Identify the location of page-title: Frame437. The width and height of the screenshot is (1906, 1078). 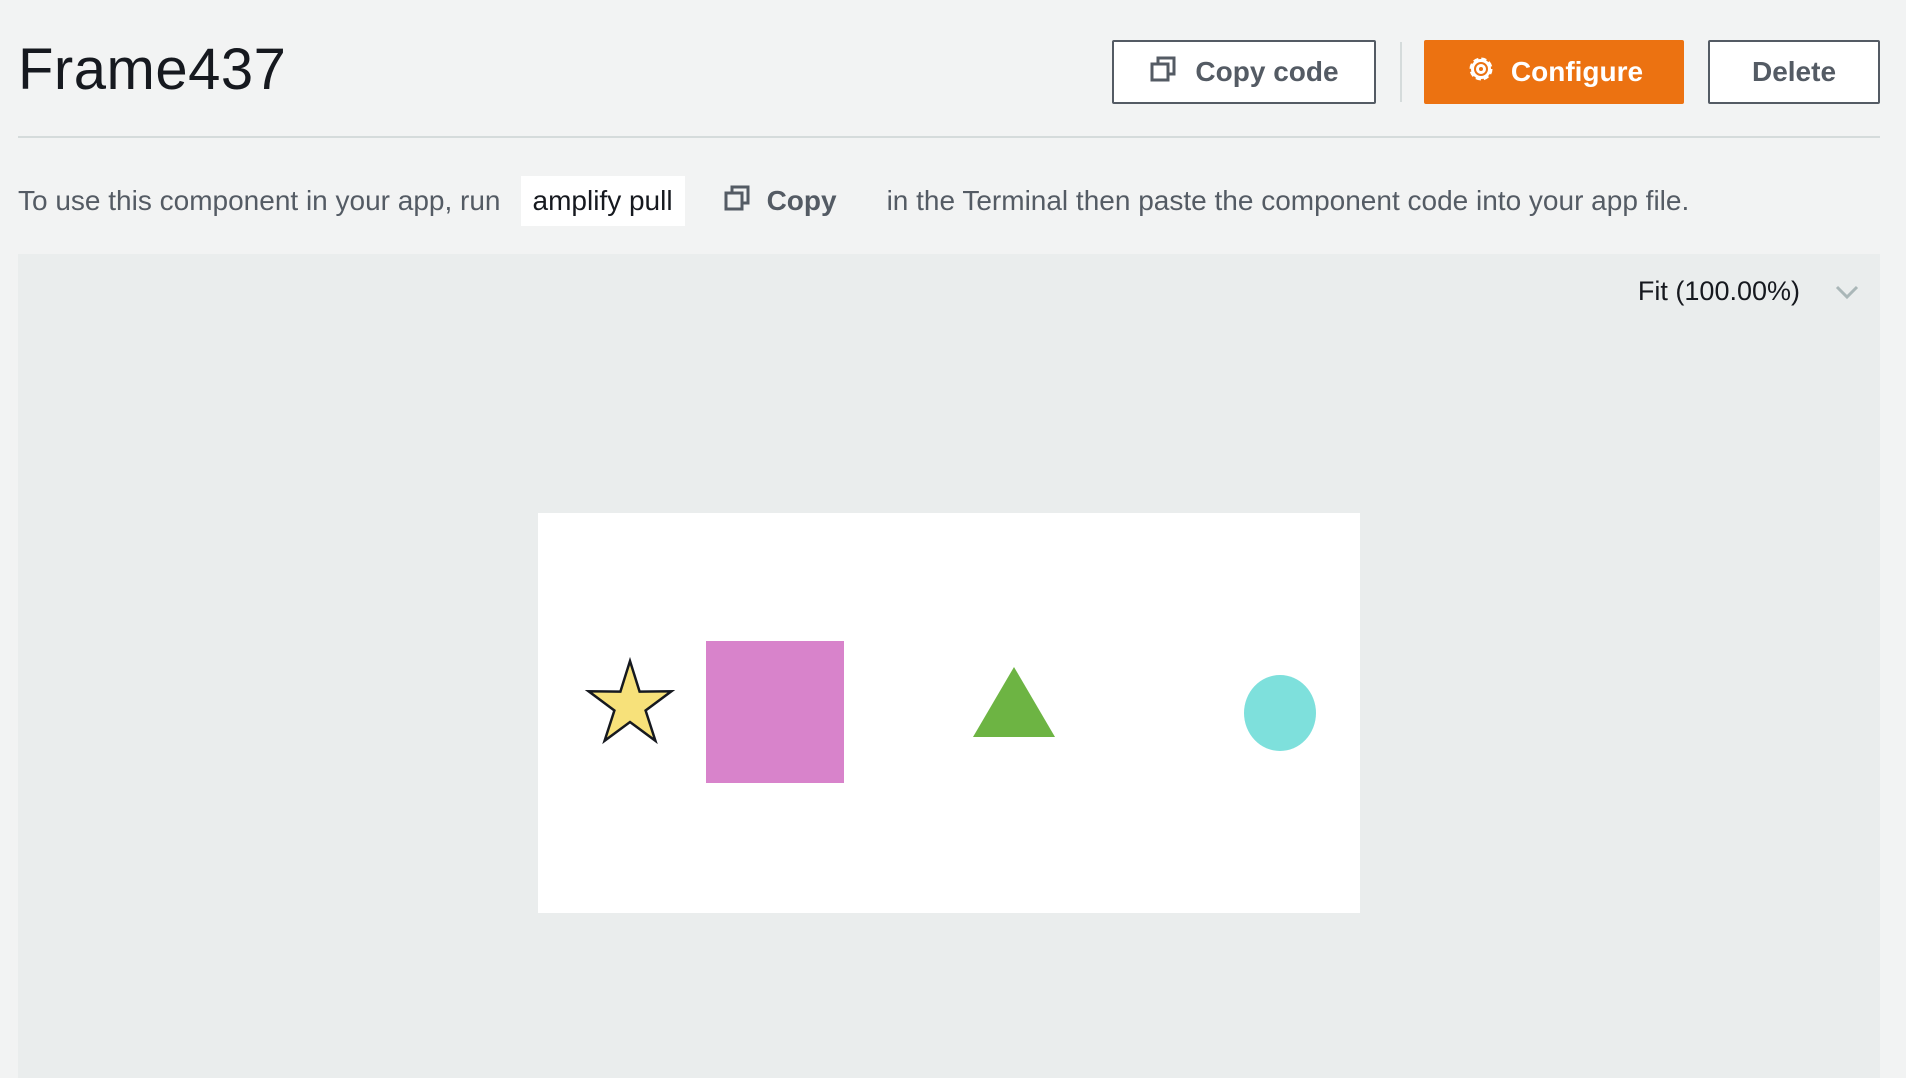
(152, 69).